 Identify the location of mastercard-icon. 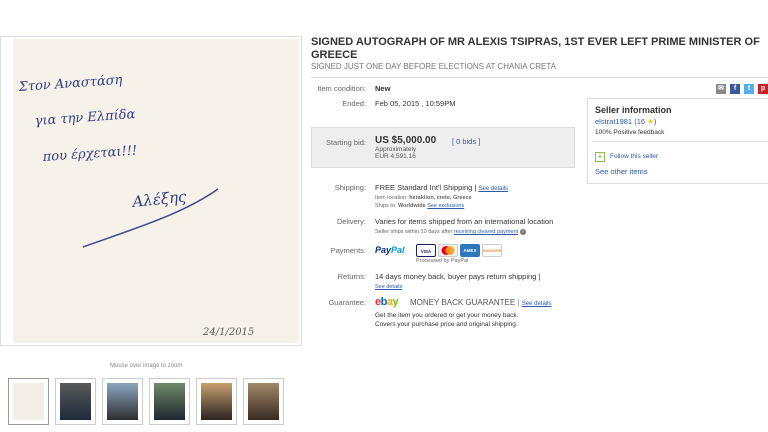
(448, 250).